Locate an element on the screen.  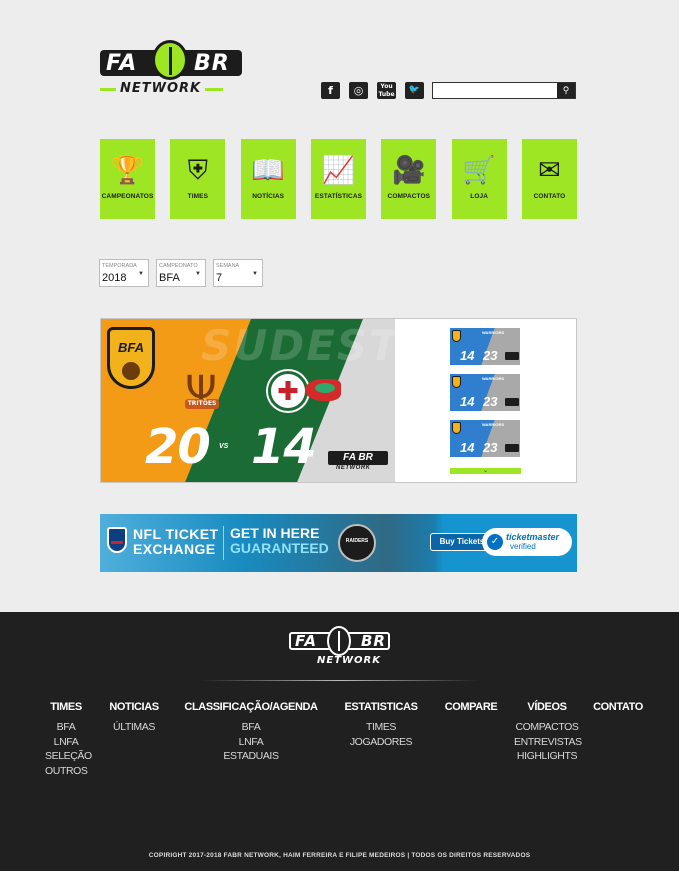
footer-link: ÚLTIMAS is located at coordinates (134, 727).